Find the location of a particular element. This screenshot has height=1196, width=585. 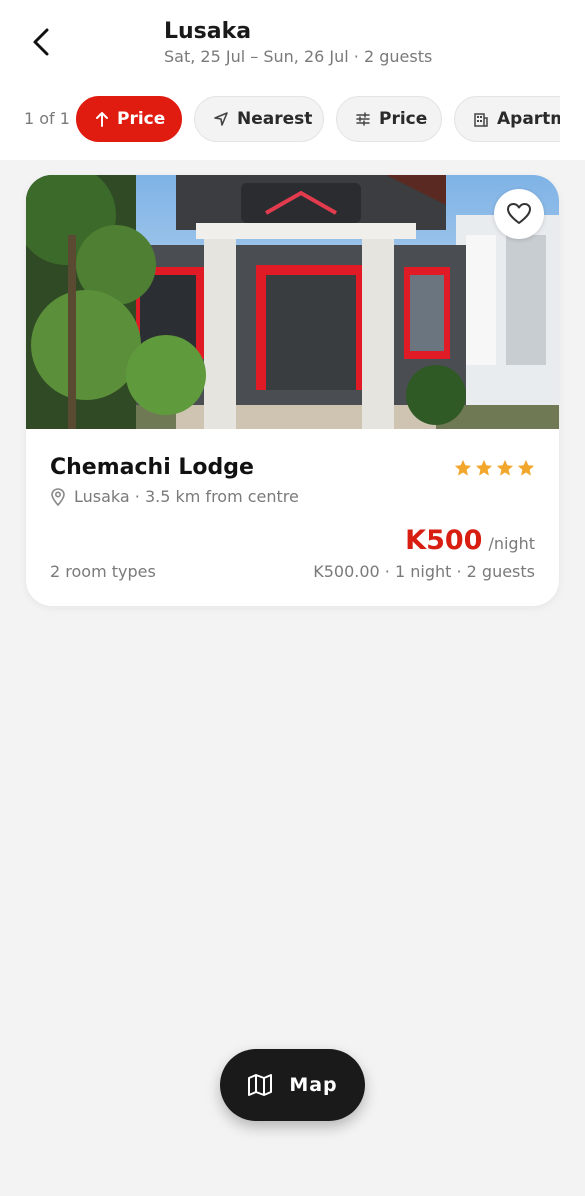

map-button: Map is located at coordinates (292, 1085).